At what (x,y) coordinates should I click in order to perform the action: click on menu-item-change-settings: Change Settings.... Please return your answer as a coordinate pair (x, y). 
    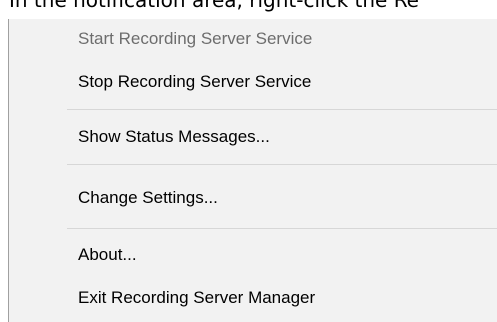
    Looking at the image, I should click on (148, 198).